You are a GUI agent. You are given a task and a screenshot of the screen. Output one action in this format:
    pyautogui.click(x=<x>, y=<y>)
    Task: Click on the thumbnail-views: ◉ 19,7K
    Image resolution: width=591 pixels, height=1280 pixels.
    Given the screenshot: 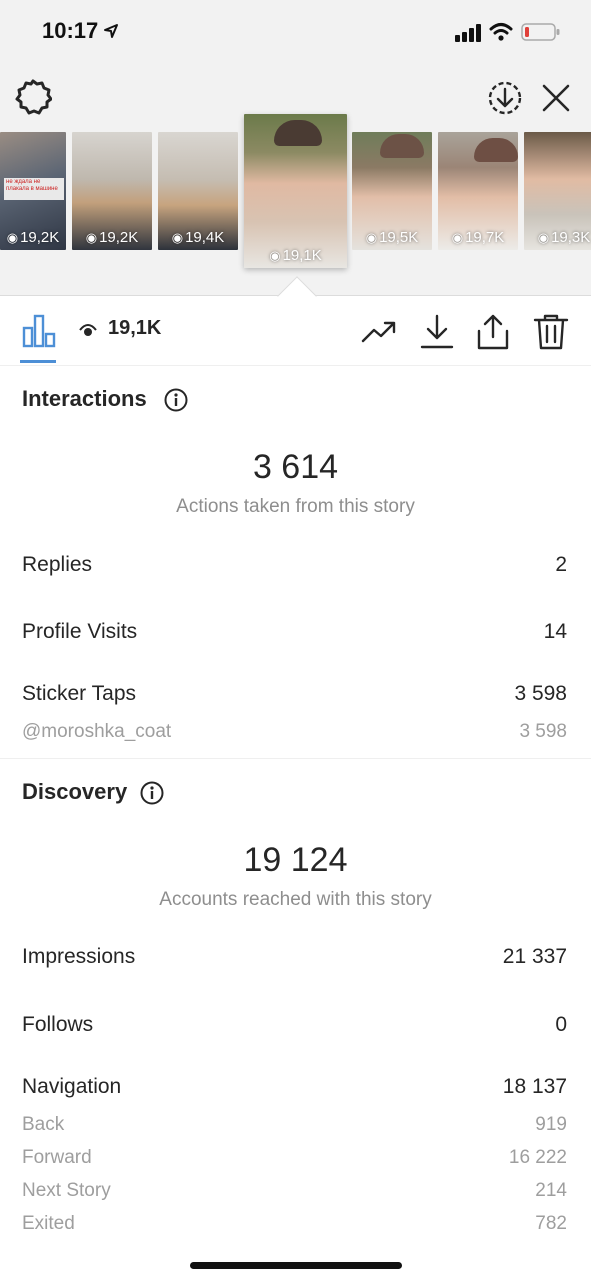 What is the action you would take?
    pyautogui.click(x=478, y=237)
    